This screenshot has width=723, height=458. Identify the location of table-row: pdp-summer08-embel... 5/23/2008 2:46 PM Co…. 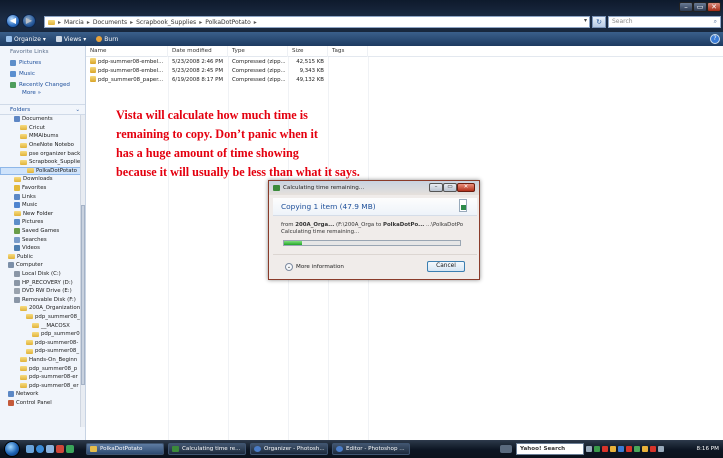
(404, 61).